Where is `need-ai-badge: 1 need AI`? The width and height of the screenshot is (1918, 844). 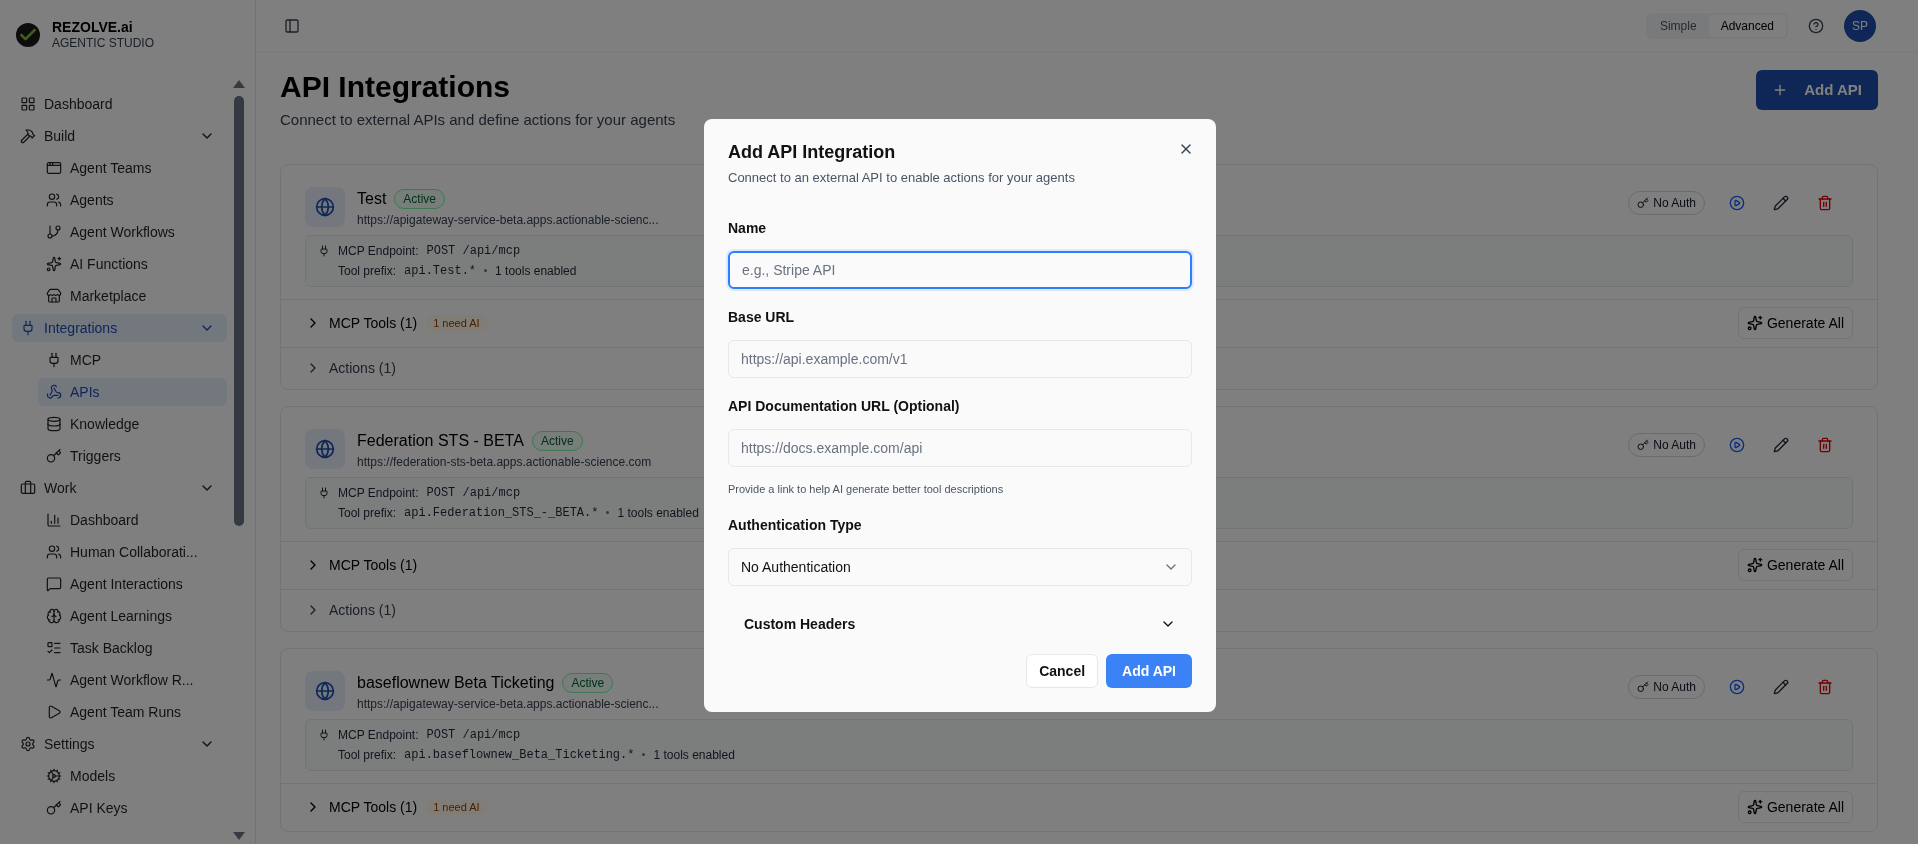
need-ai-badge: 1 need AI is located at coordinates (456, 323).